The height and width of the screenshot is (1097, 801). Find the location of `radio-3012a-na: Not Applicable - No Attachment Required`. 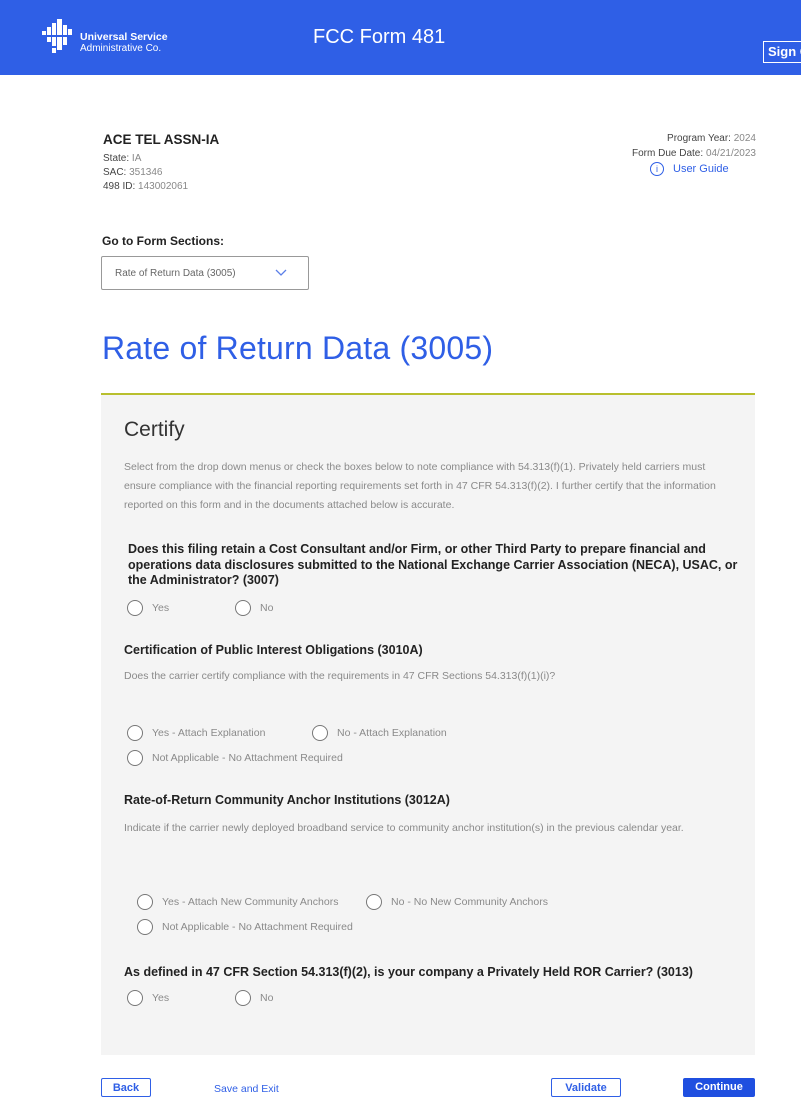

radio-3012a-na: Not Applicable - No Attachment Required is located at coordinates (245, 927).